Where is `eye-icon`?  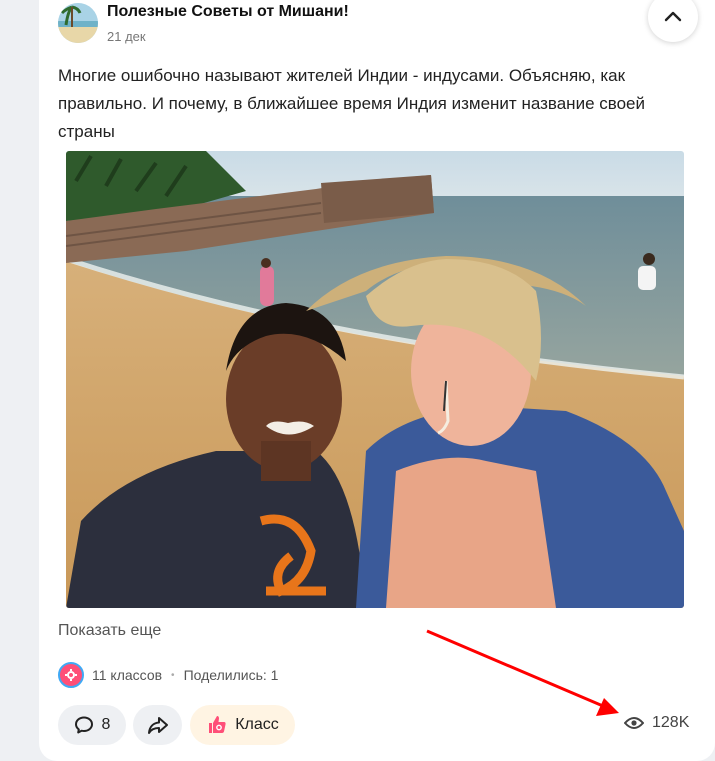 eye-icon is located at coordinates (634, 723).